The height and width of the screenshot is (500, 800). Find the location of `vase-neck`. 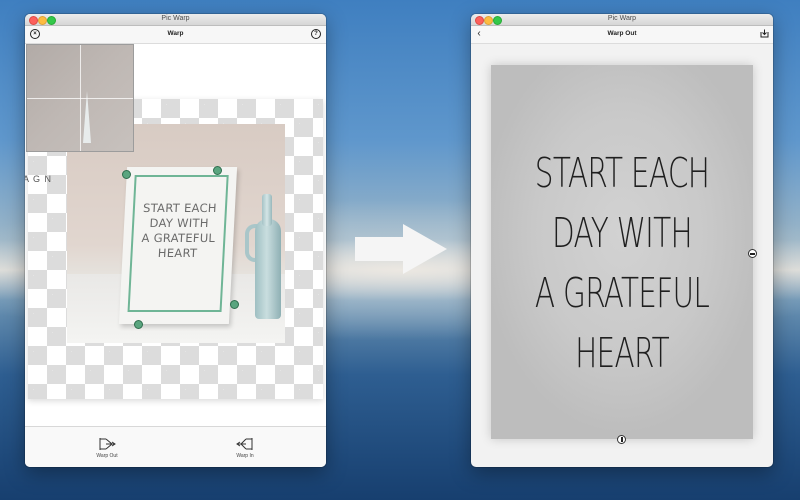

vase-neck is located at coordinates (267, 210).